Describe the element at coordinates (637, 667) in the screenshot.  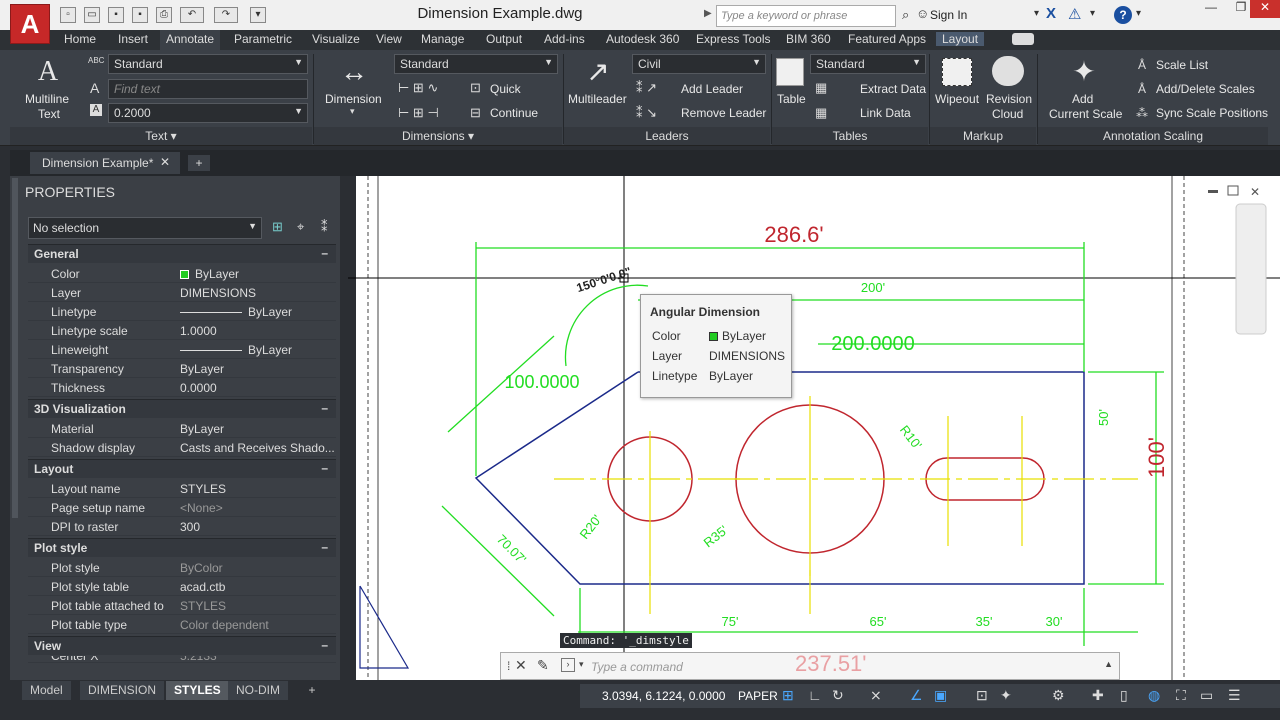
I see `command-input: Type a command` at that location.